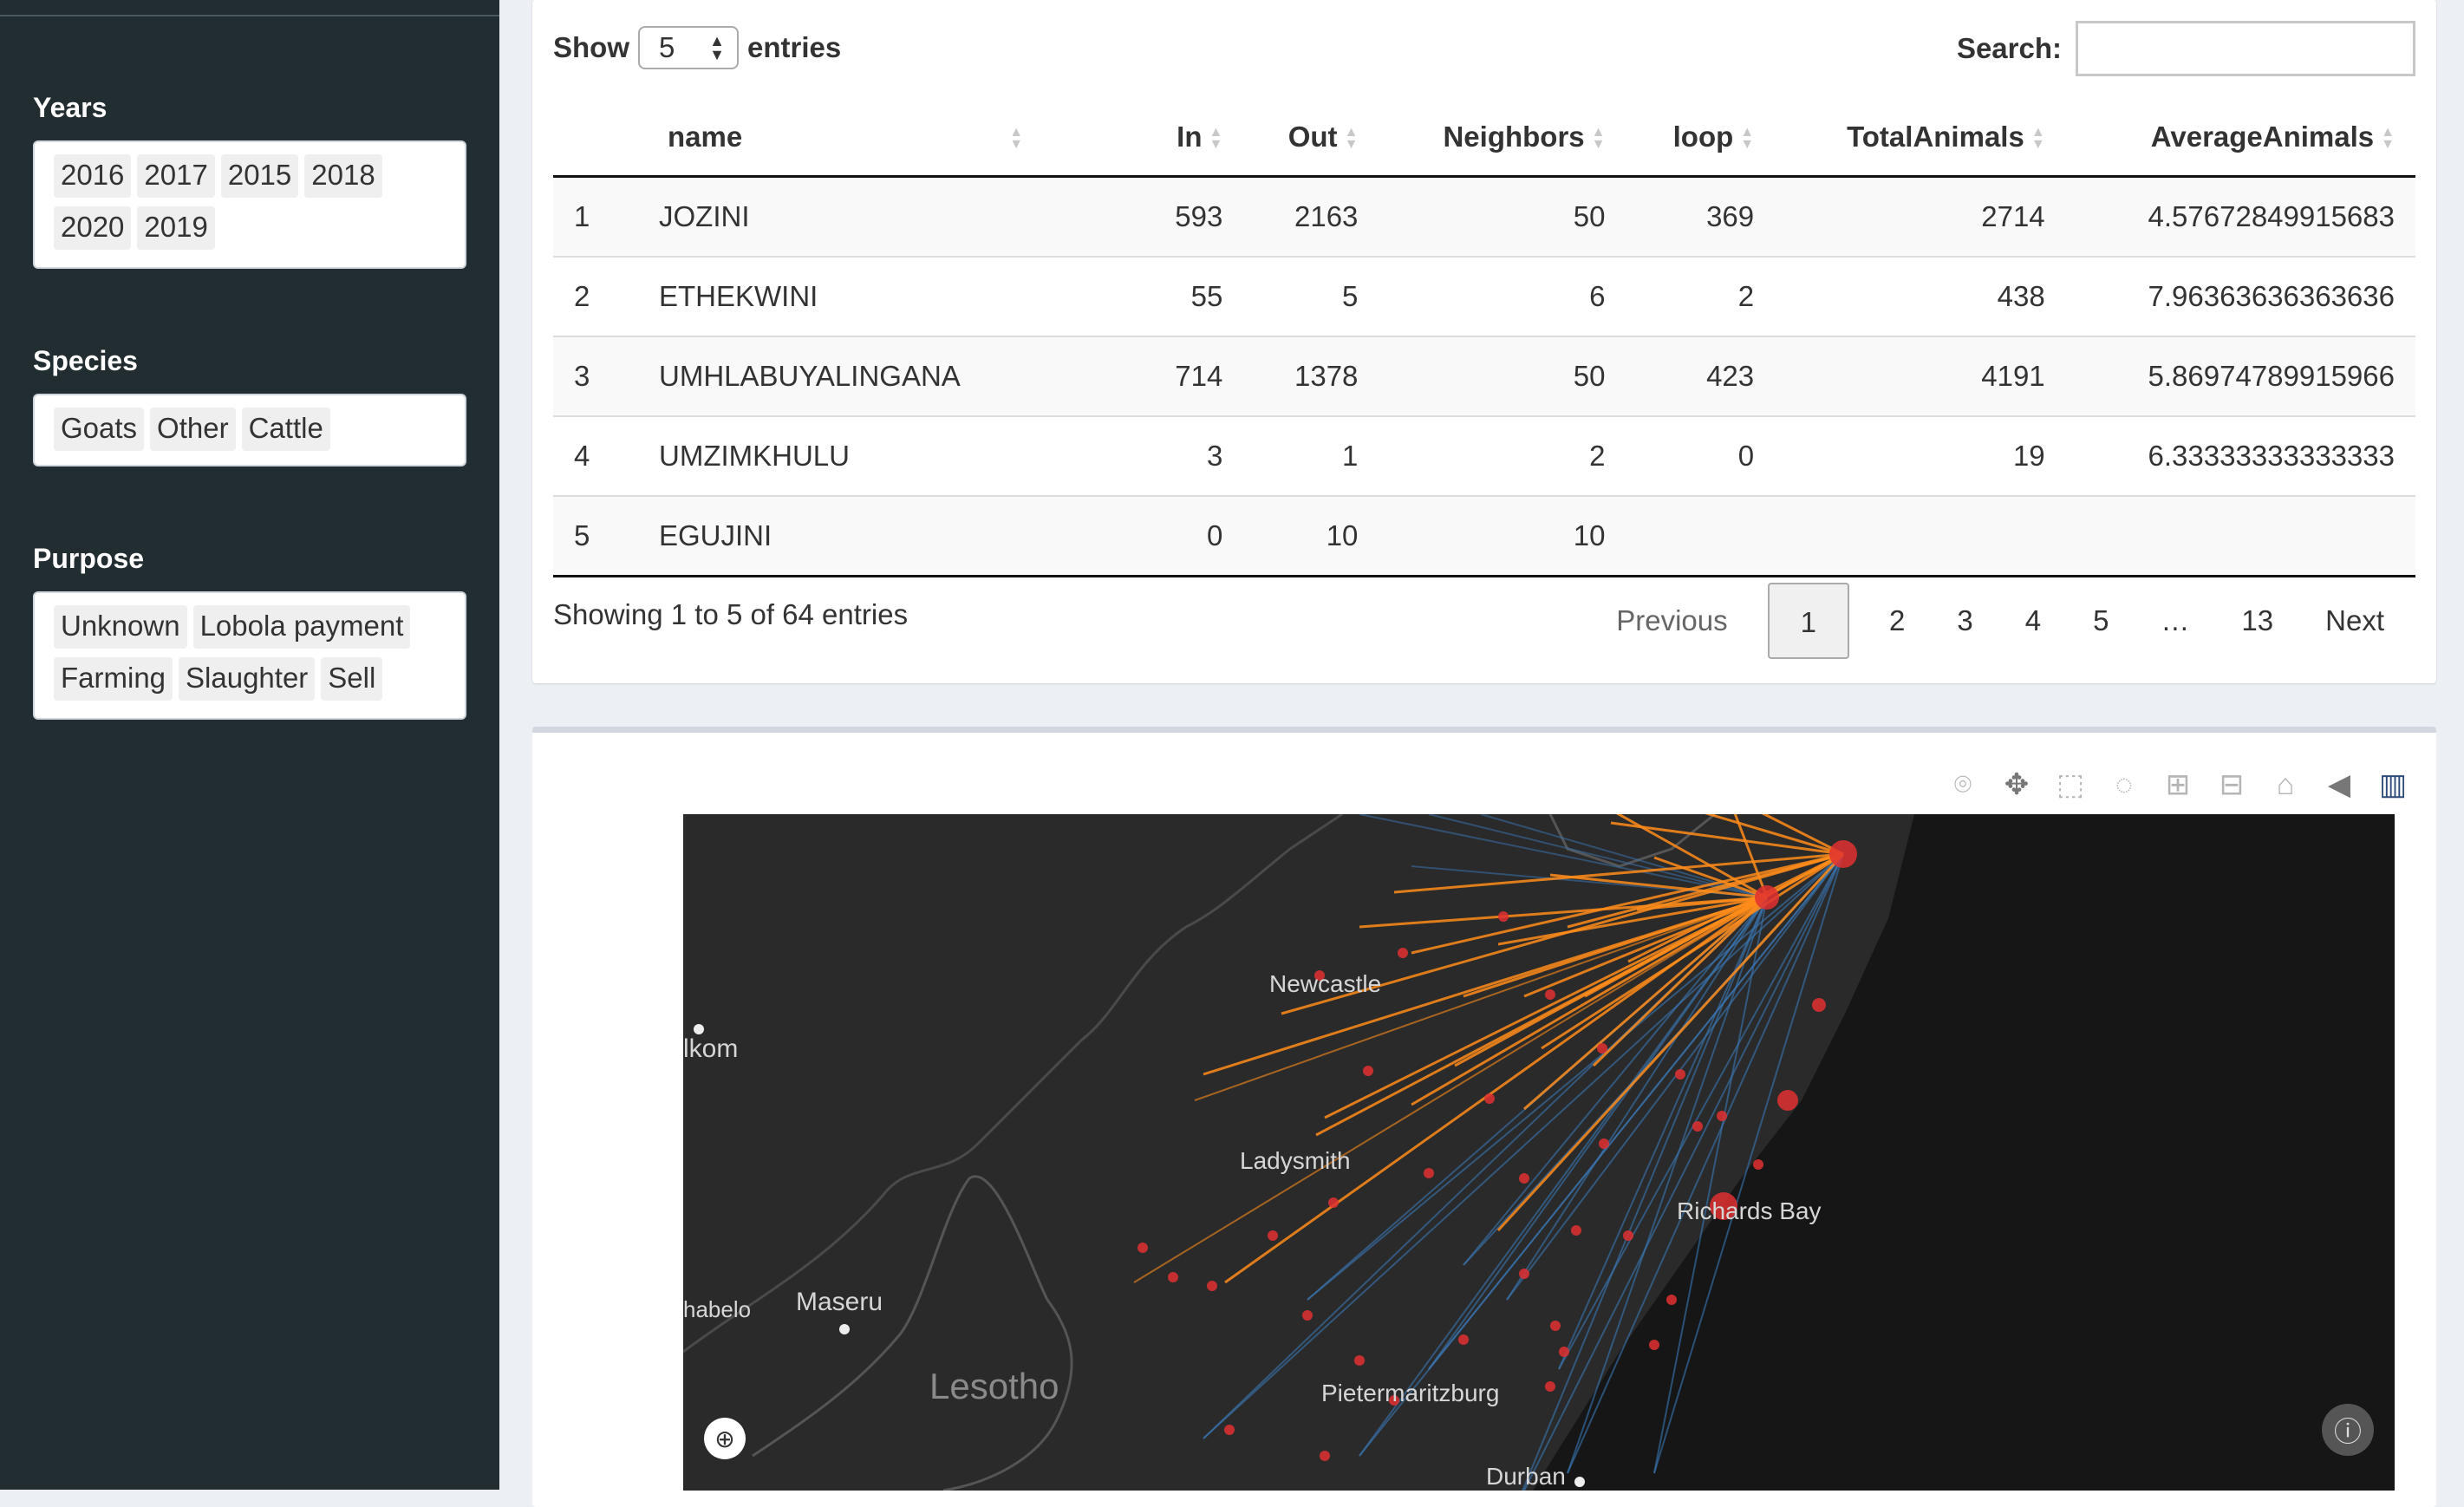  What do you see at coordinates (876, 456) in the screenshot?
I see `table-cell: UMZIMKHULU` at bounding box center [876, 456].